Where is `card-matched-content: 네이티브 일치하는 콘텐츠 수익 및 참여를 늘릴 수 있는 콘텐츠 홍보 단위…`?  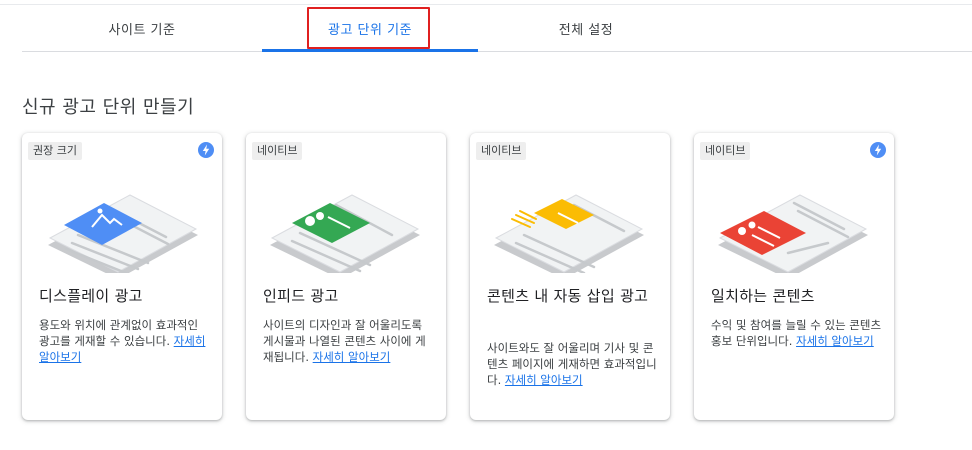
card-matched-content: 네이티브 일치하는 콘텐츠 수익 및 참여를 늘릴 수 있는 콘텐츠 홍보 단위… is located at coordinates (794, 276).